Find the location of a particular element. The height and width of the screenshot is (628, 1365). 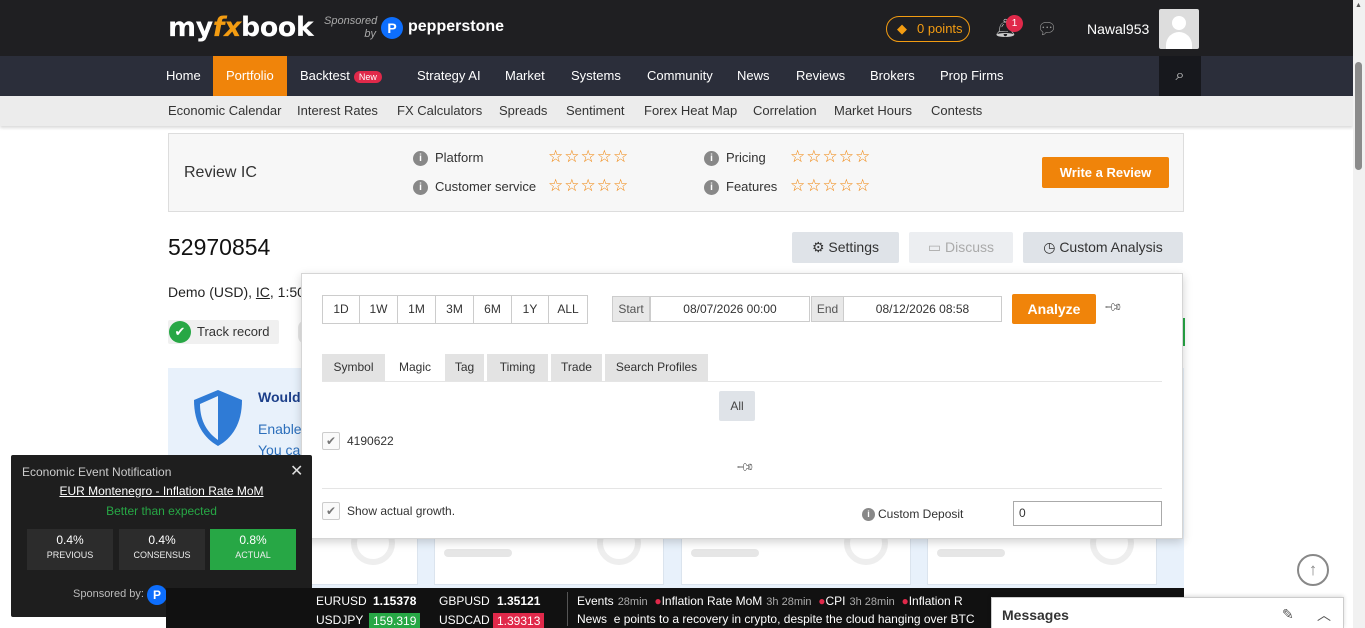

compose-icon: ✎ is located at coordinates (1288, 614).